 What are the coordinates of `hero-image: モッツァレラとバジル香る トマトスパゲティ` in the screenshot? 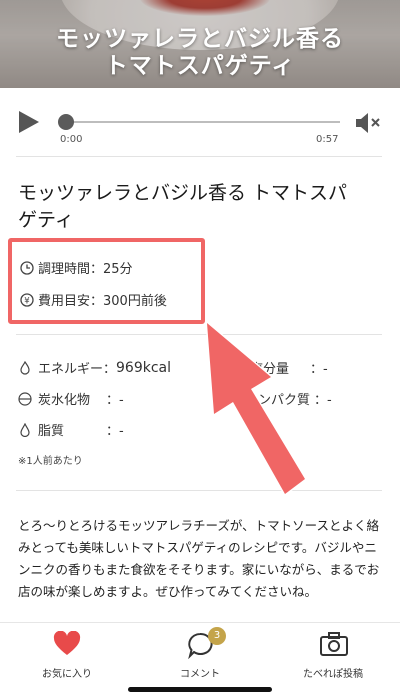 It's located at (200, 44).